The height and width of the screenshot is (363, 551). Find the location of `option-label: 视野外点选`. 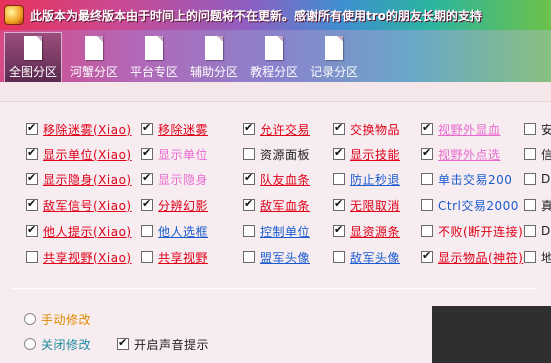

option-label: 视野外点选 is located at coordinates (469, 154).